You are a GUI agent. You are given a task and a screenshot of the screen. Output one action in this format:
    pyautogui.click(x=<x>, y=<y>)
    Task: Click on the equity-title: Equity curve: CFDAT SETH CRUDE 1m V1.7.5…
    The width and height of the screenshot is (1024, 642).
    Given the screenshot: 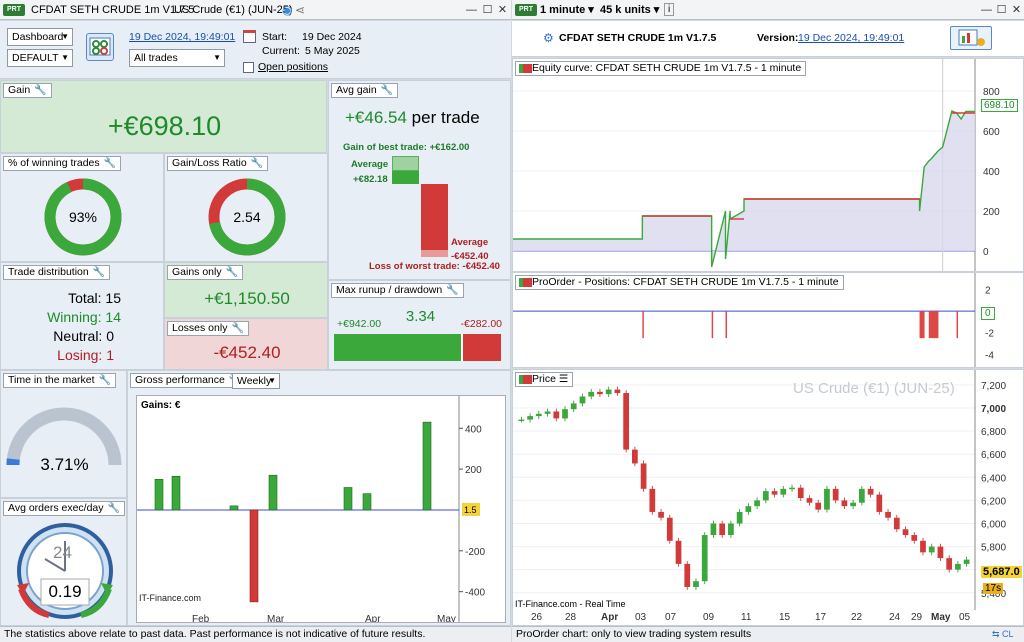 What is the action you would take?
    pyautogui.click(x=661, y=68)
    